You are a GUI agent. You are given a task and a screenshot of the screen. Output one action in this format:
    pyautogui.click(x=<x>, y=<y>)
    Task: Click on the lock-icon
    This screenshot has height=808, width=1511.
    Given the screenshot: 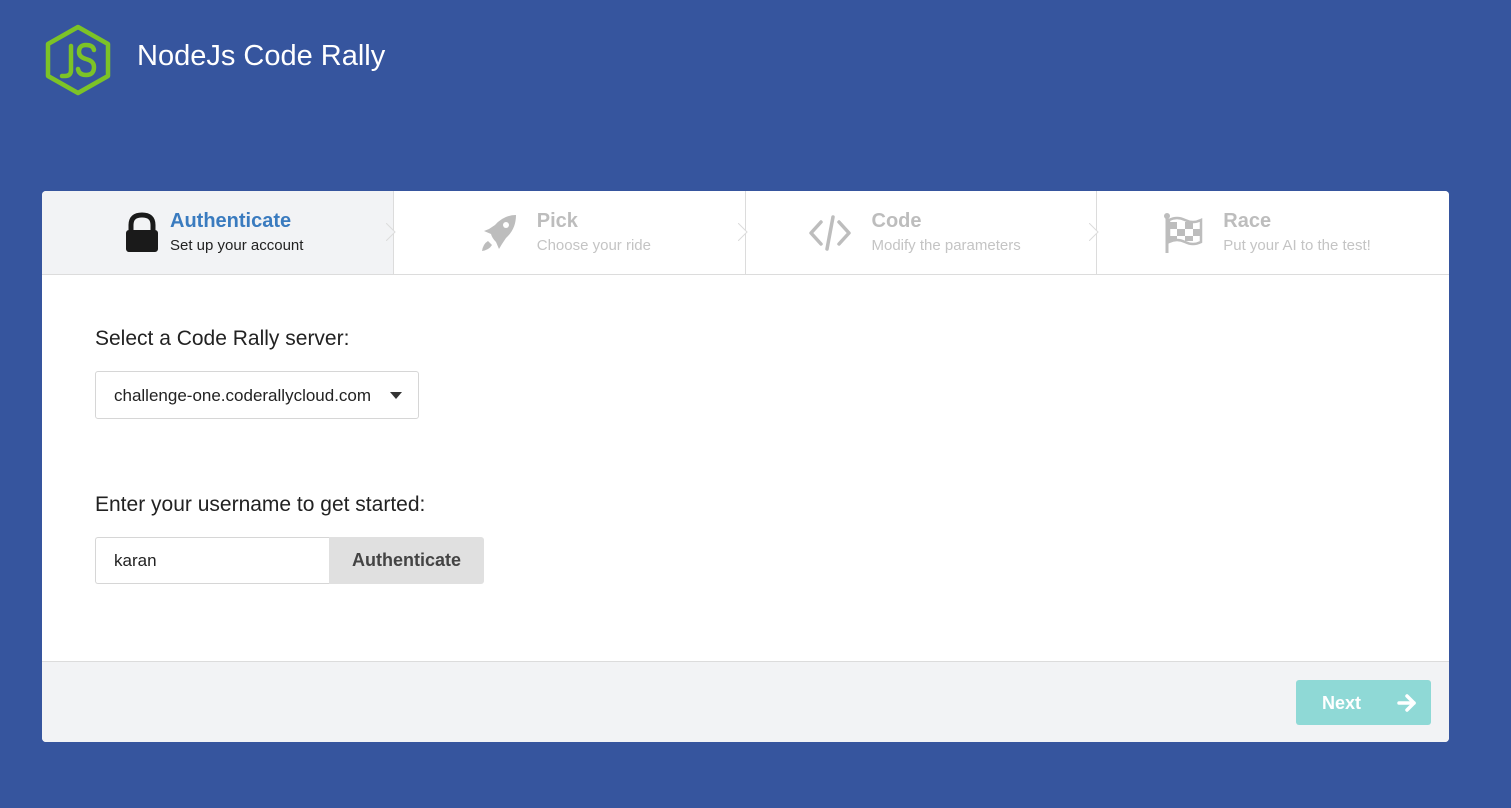 What is the action you would take?
    pyautogui.click(x=142, y=232)
    